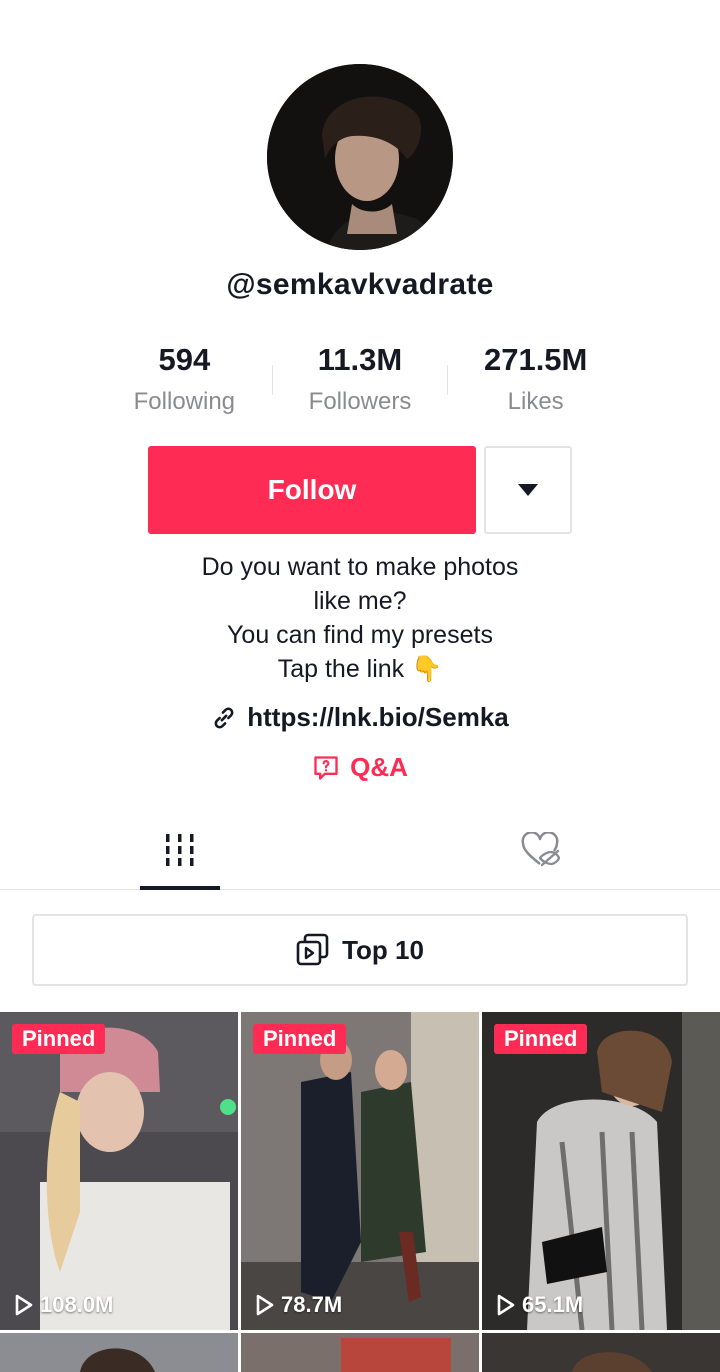 This screenshot has width=720, height=1372. What do you see at coordinates (312, 1304) in the screenshot?
I see `view-count-text: 78.7M` at bounding box center [312, 1304].